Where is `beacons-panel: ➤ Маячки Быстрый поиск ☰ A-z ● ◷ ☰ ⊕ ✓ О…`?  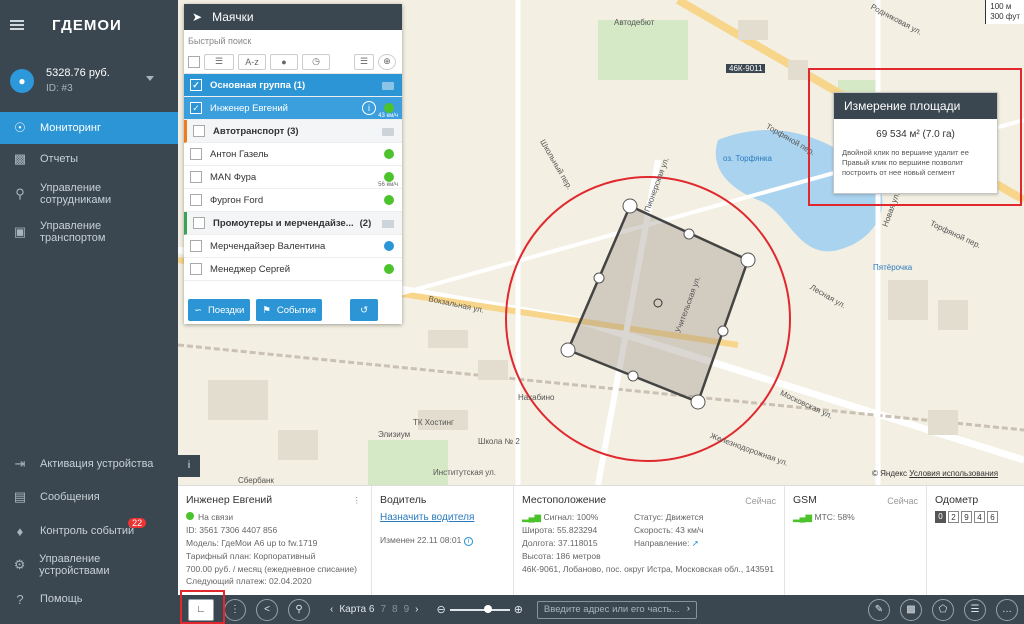 beacons-panel: ➤ Маячки Быстрый поиск ☰ A-z ● ◷ ☰ ⊕ ✓ О… is located at coordinates (293, 164).